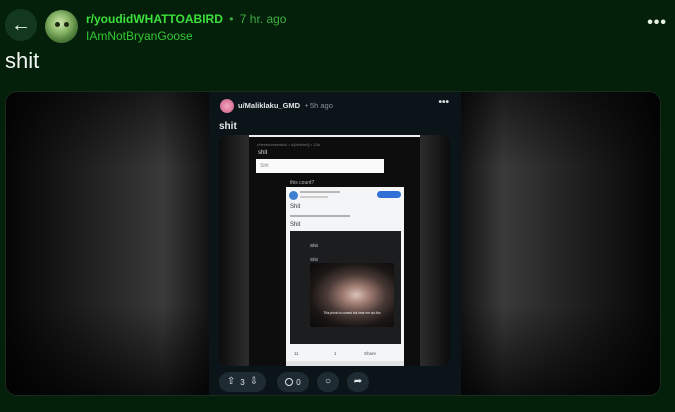  I want to click on panel-join-button, so click(389, 194).